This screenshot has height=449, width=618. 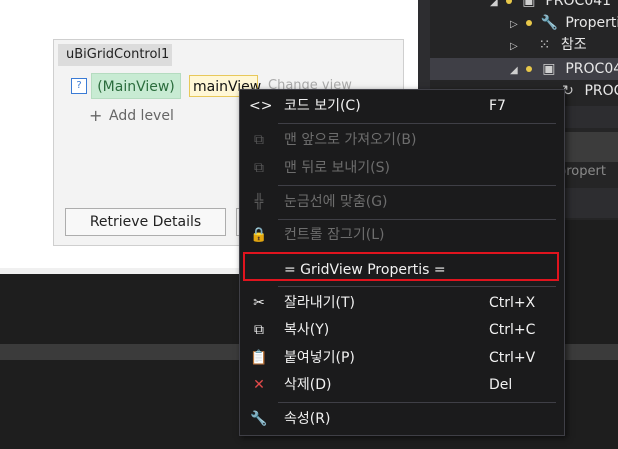 I want to click on tree-item-properties: ▷ 🔧 Properties, so click(x=564, y=23).